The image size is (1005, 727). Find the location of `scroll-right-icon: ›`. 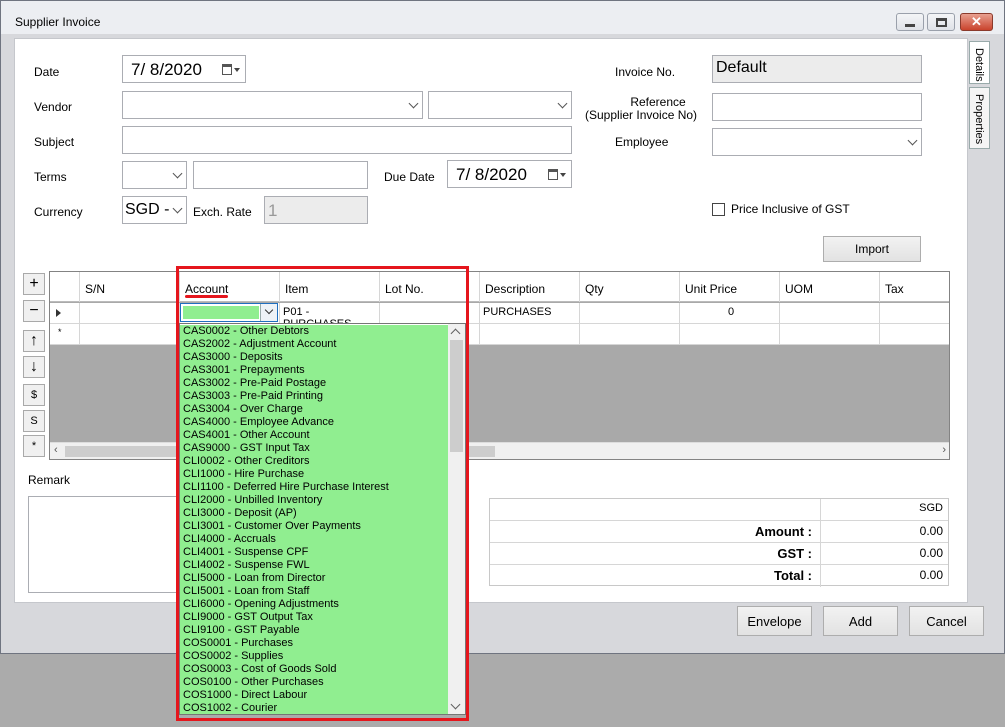

scroll-right-icon: › is located at coordinates (944, 450).